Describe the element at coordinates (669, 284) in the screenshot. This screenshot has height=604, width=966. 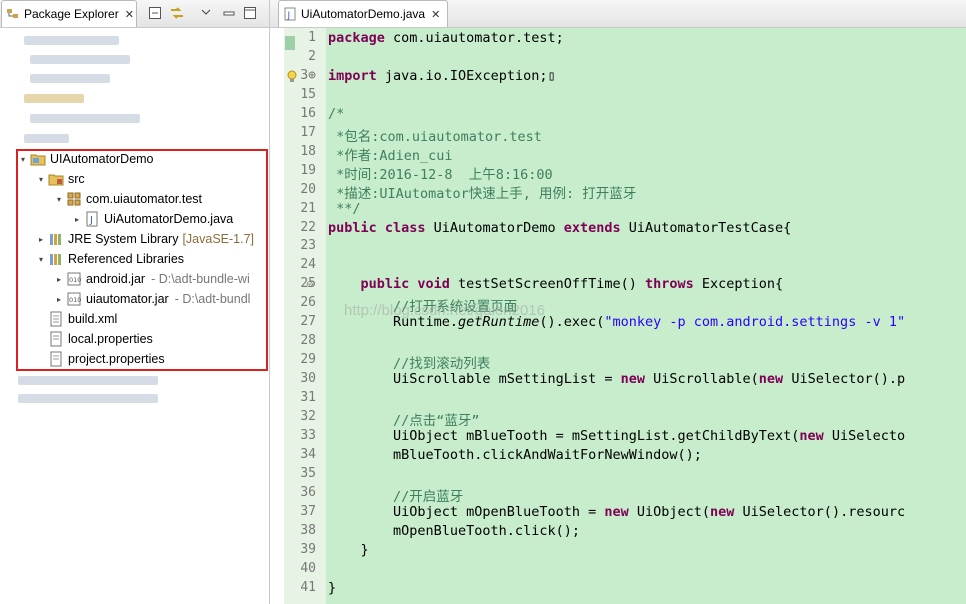
I see `code-token: throws` at that location.